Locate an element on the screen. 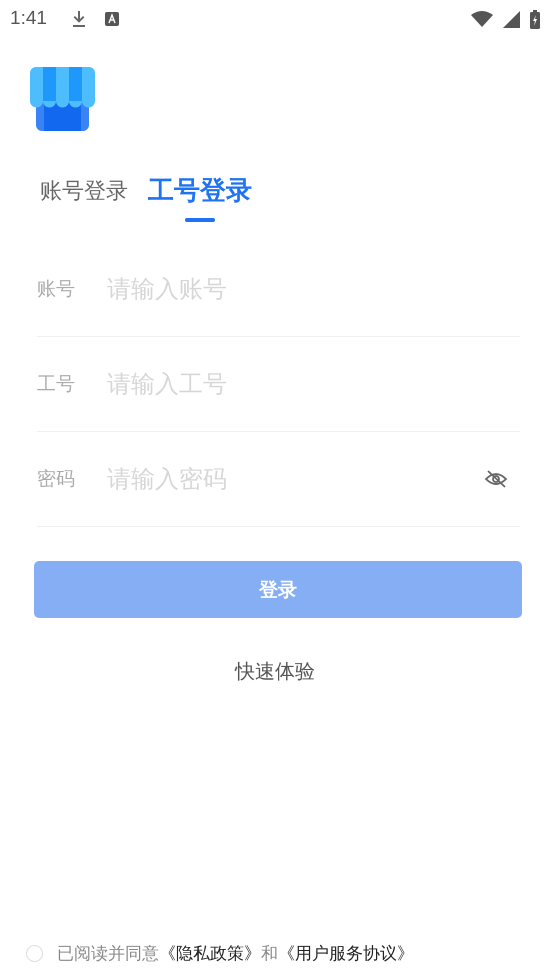 The height and width of the screenshot is (979, 550). store-logo is located at coordinates (63, 100).